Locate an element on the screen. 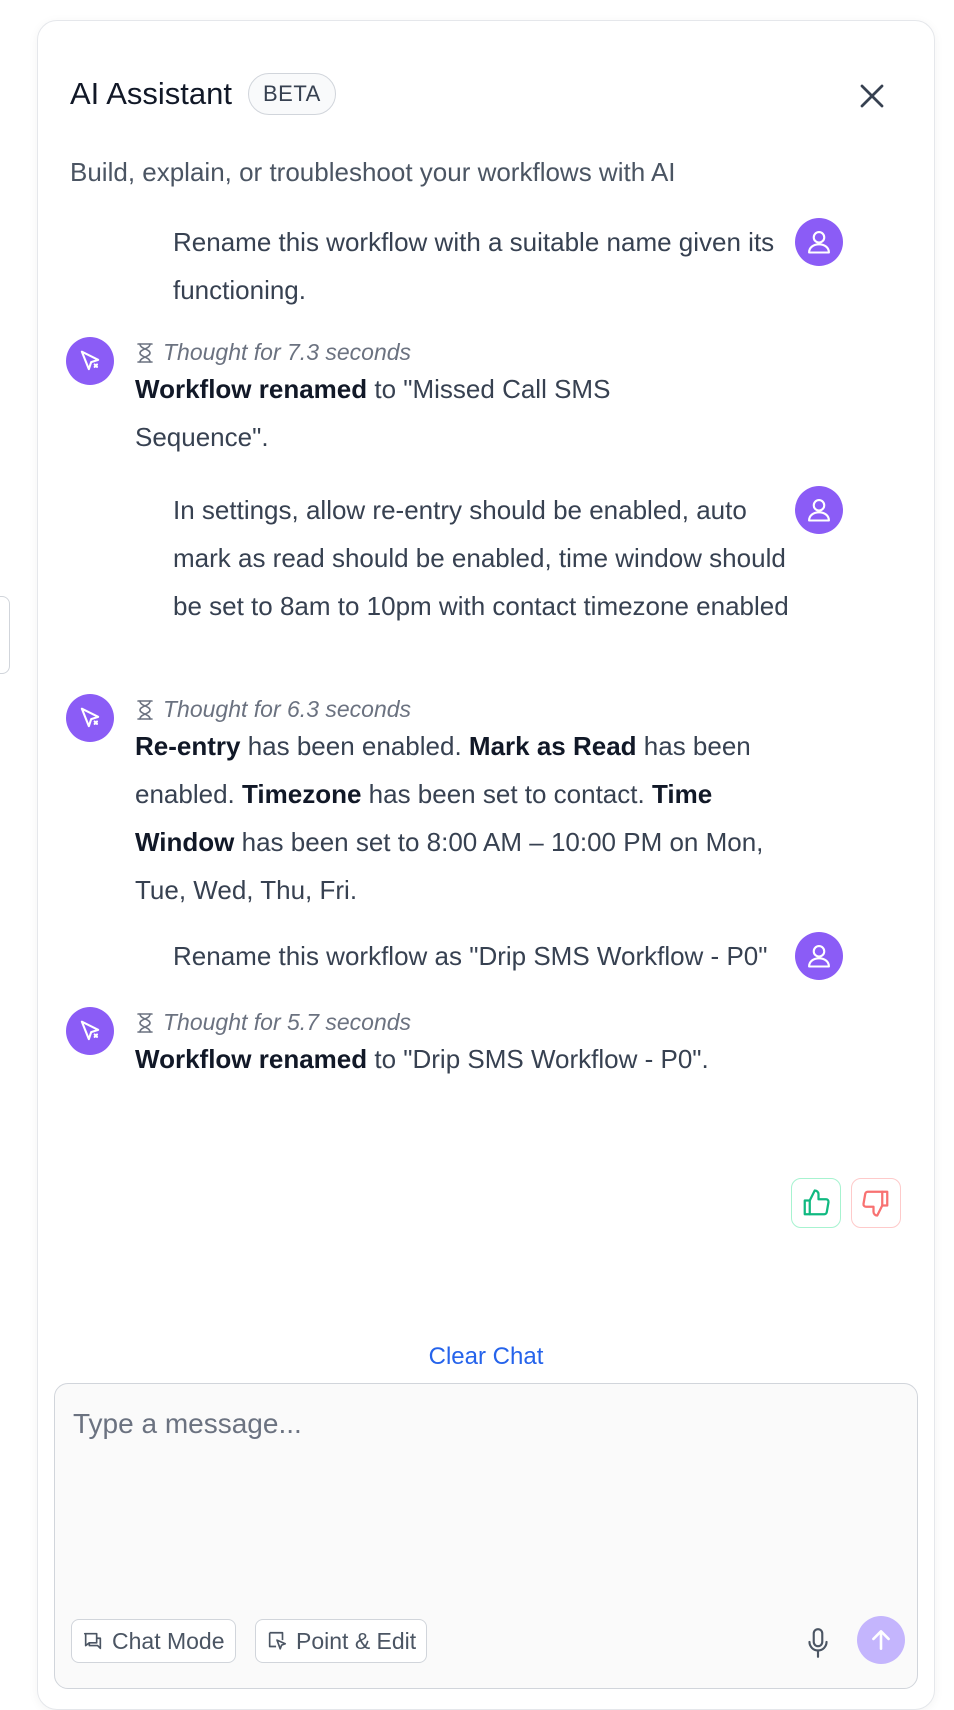 The width and height of the screenshot is (954, 1710). mic-icon is located at coordinates (818, 1643).